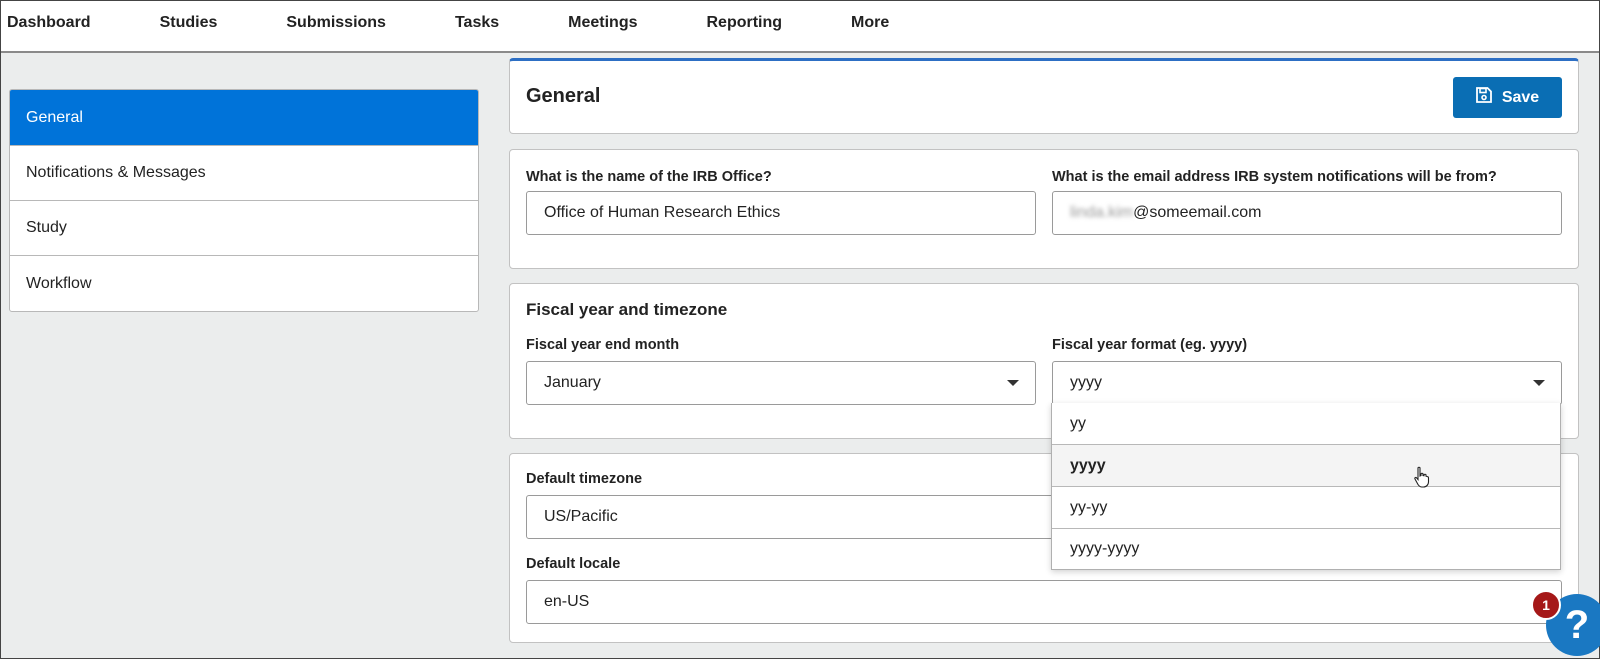 This screenshot has height=659, width=1600. Describe the element at coordinates (1483, 97) in the screenshot. I see `floppy-disk-icon` at that location.